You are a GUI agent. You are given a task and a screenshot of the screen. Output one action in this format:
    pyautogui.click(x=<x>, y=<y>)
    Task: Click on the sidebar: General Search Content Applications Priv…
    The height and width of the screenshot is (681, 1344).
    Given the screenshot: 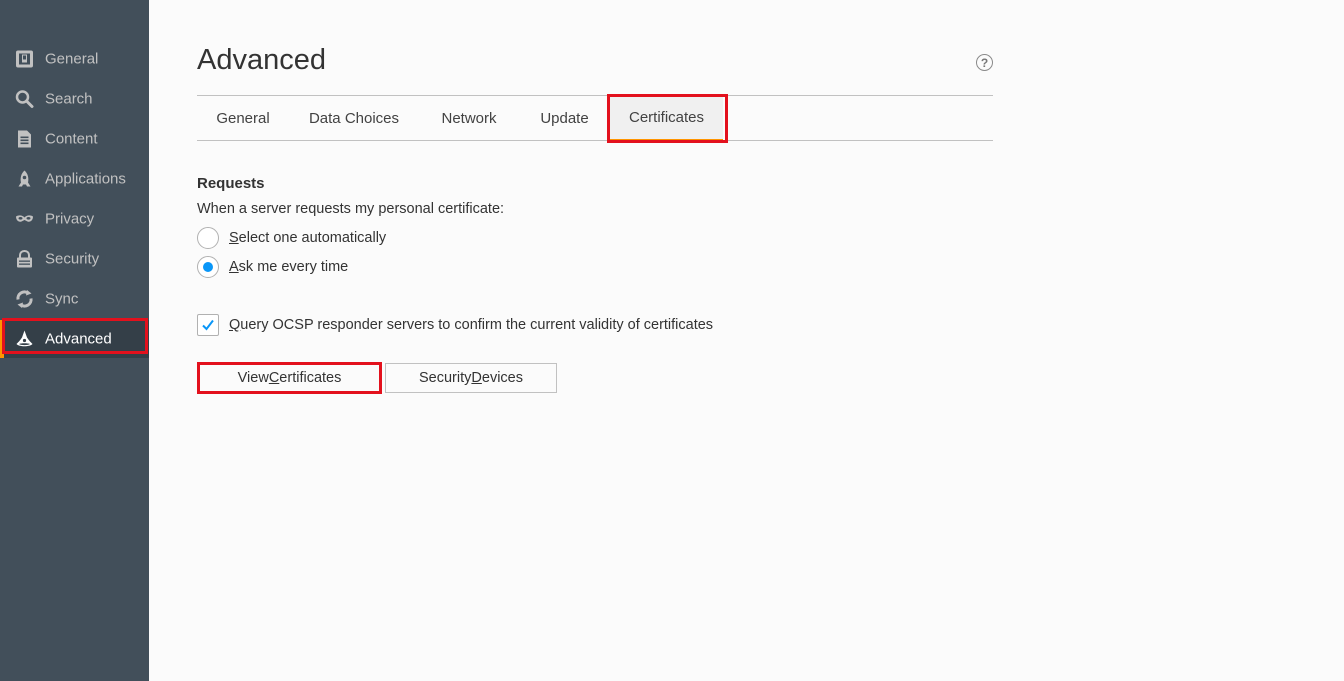 What is the action you would take?
    pyautogui.click(x=74, y=340)
    